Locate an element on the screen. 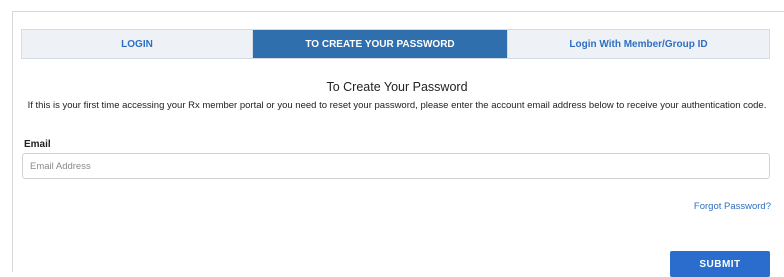  forgot-password-link: Forgot Password? is located at coordinates (732, 206).